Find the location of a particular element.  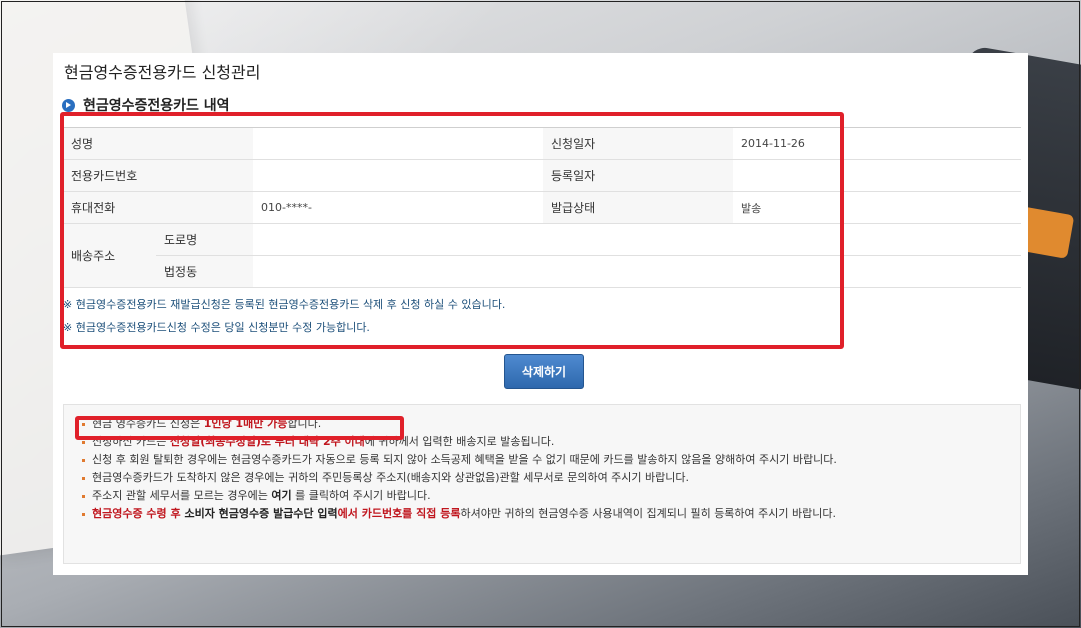

guide-bold: 소비자 현금영수증 발급수단 입력 is located at coordinates (261, 513).